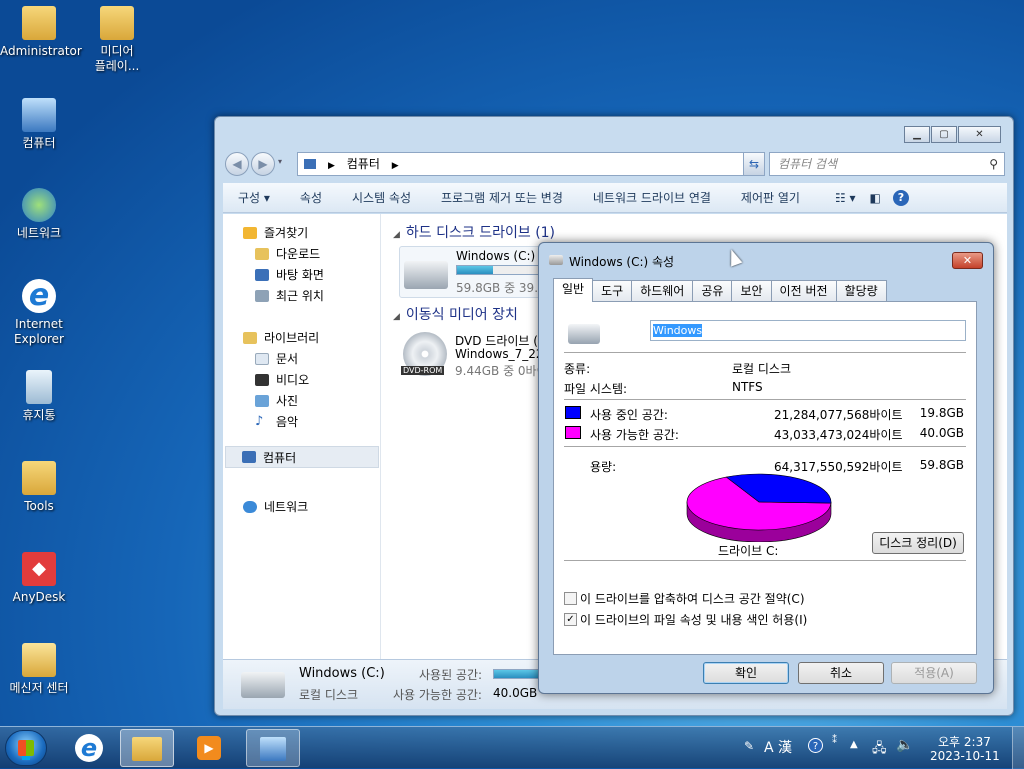 The image size is (1024, 769). I want to click on index-label: 이 드라이브의 파일 속성 및 내용 색인 허용(I), so click(693, 619).